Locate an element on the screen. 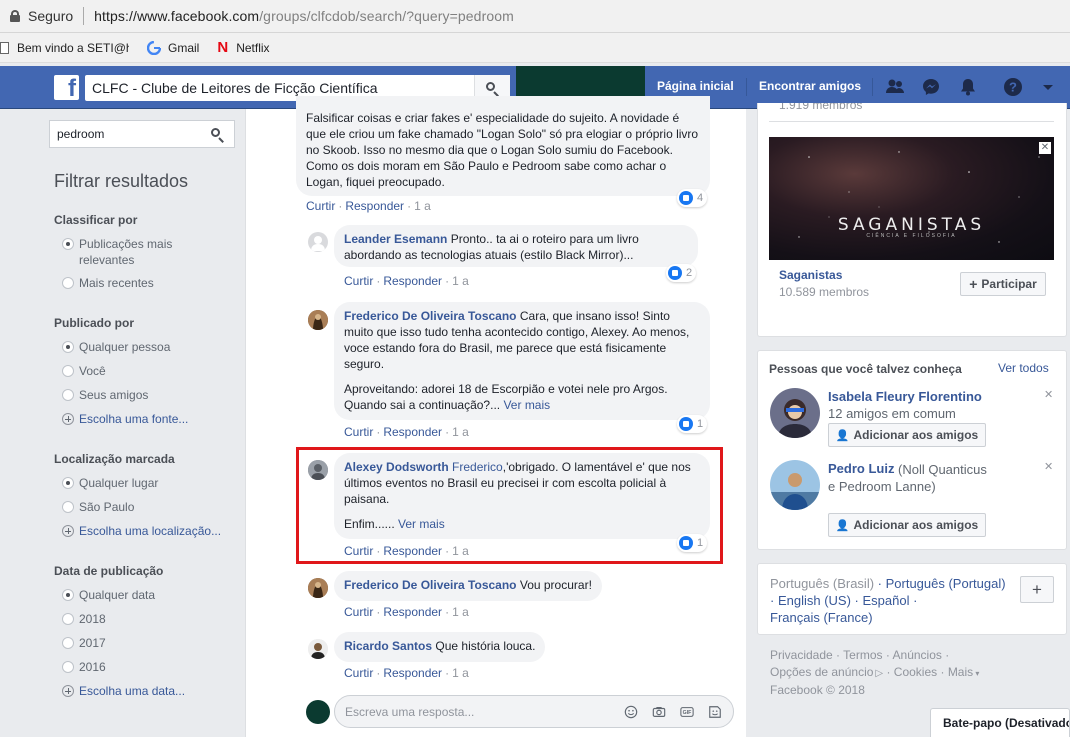 The width and height of the screenshot is (1070, 737). messenger-icon is located at coordinates (931, 87).